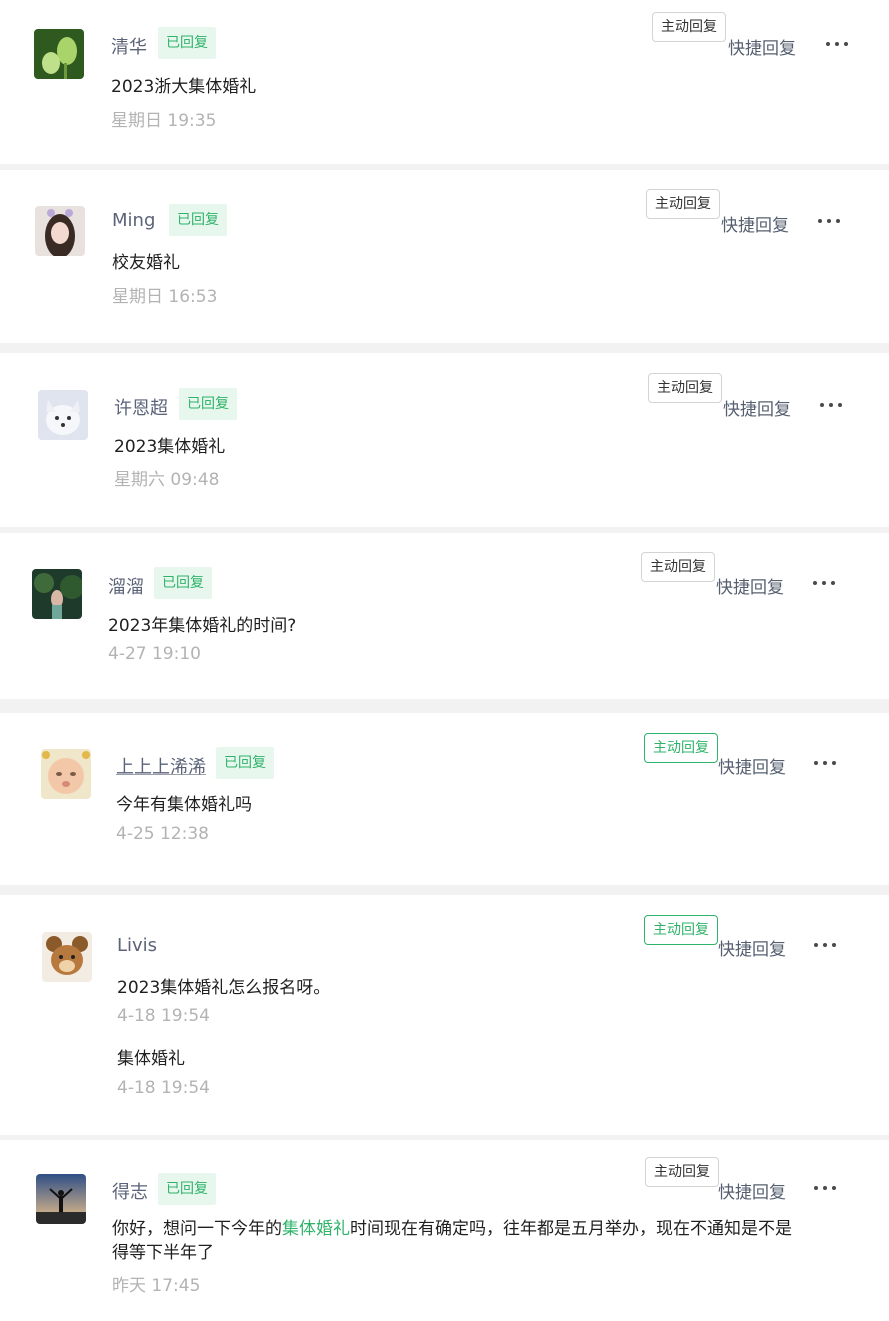 This screenshot has width=889, height=1321. Describe the element at coordinates (170, 447) in the screenshot. I see `message-text: 2023集体婚礼` at that location.